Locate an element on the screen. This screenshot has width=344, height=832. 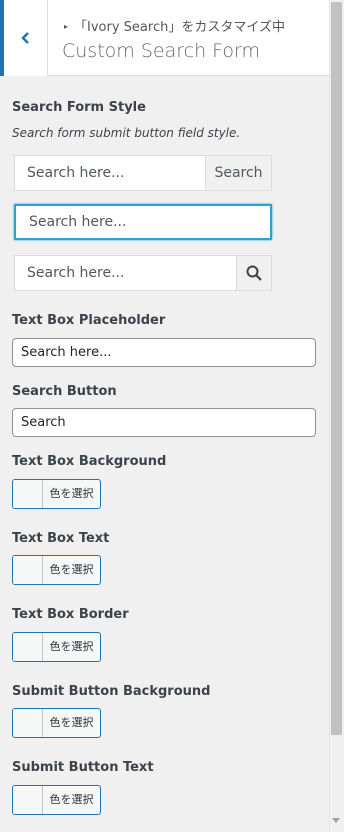
breadcrumb: ▸ 「Ivory Search」をカスタマイズ中 is located at coordinates (174, 25).